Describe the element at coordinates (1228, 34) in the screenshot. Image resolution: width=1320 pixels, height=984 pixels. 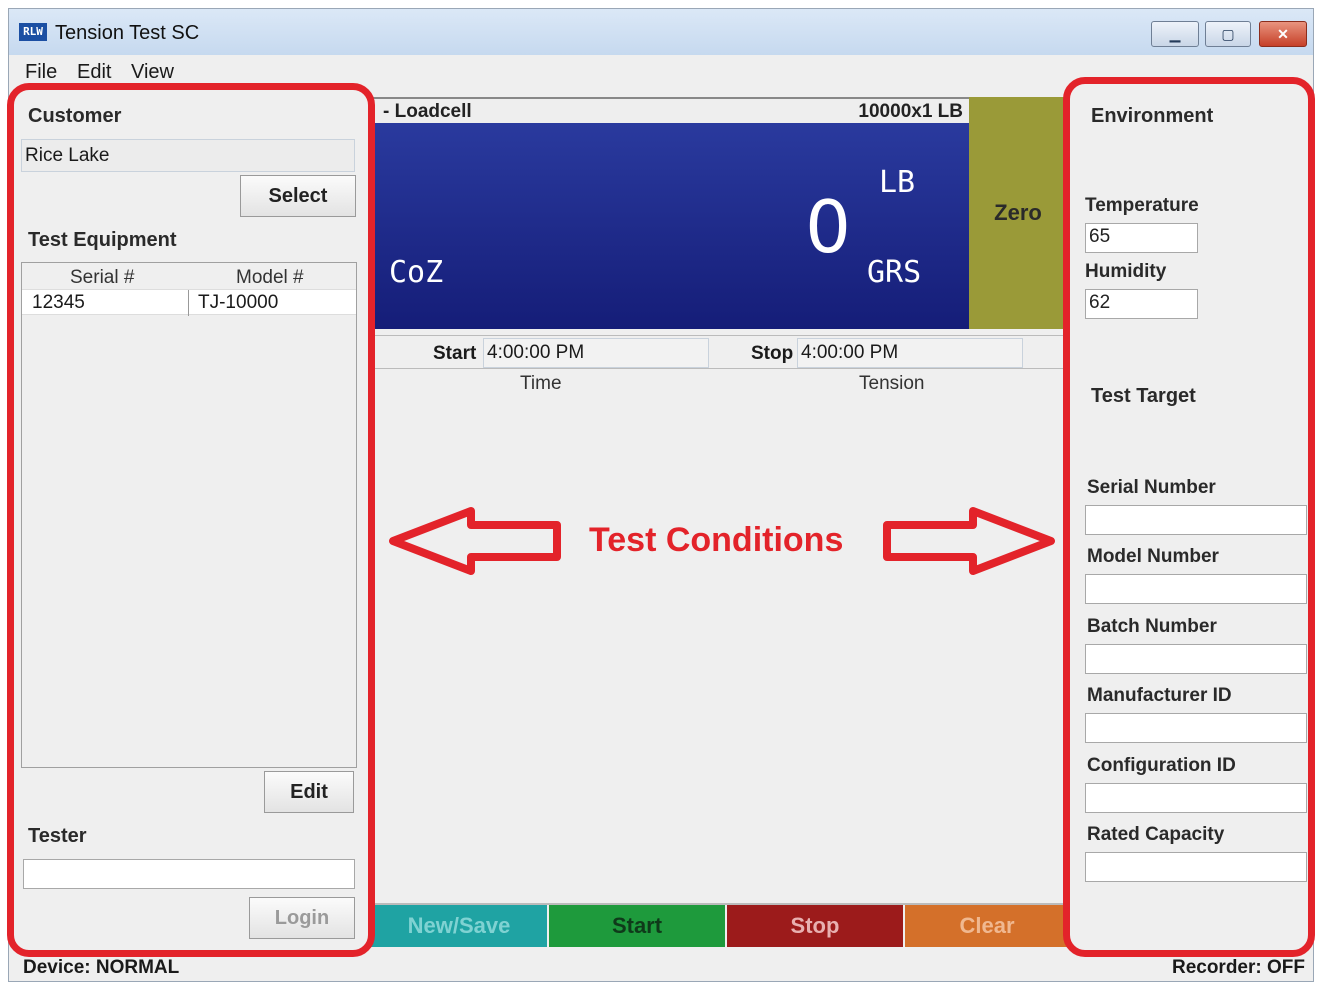
I see `maximize-button: ▢` at that location.